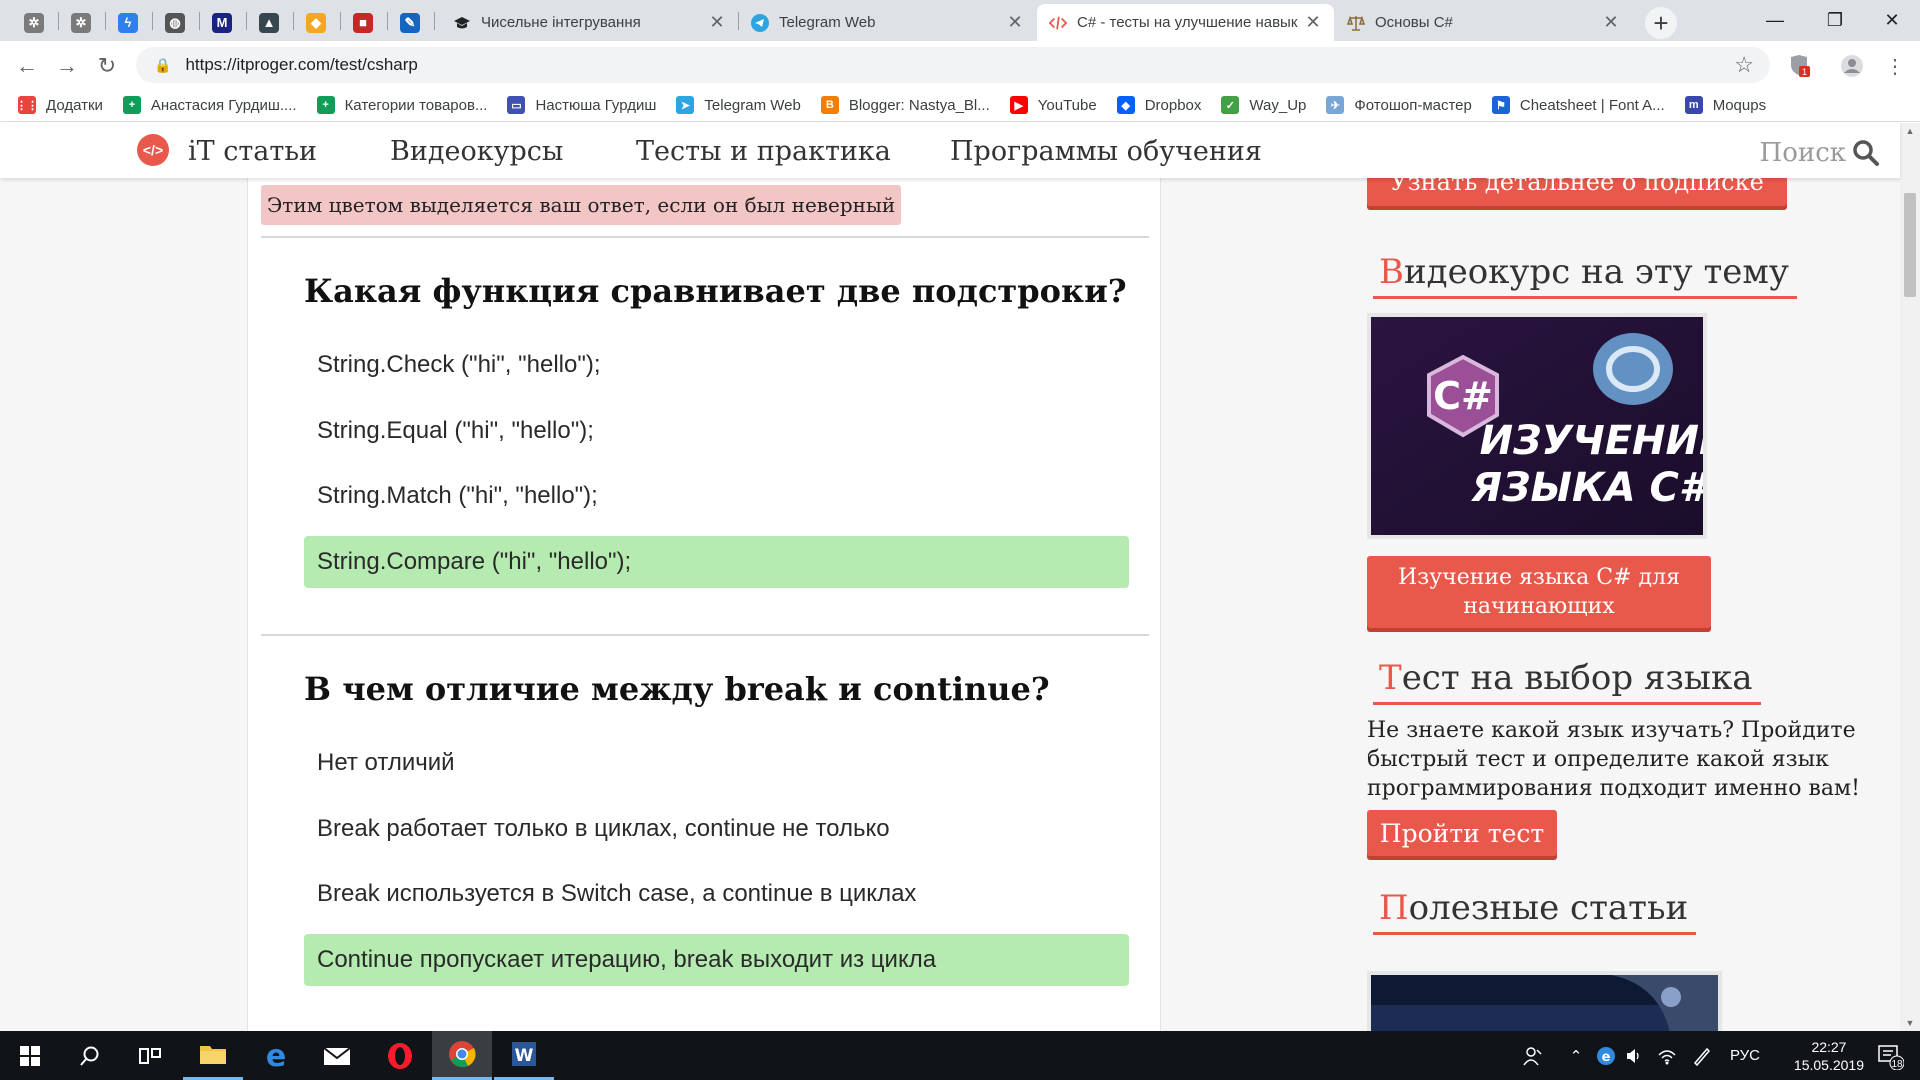 The image size is (1920, 1080). Describe the element at coordinates (1483, 22) in the screenshot. I see `tab-csharp-basics: Основы C# ✕` at that location.